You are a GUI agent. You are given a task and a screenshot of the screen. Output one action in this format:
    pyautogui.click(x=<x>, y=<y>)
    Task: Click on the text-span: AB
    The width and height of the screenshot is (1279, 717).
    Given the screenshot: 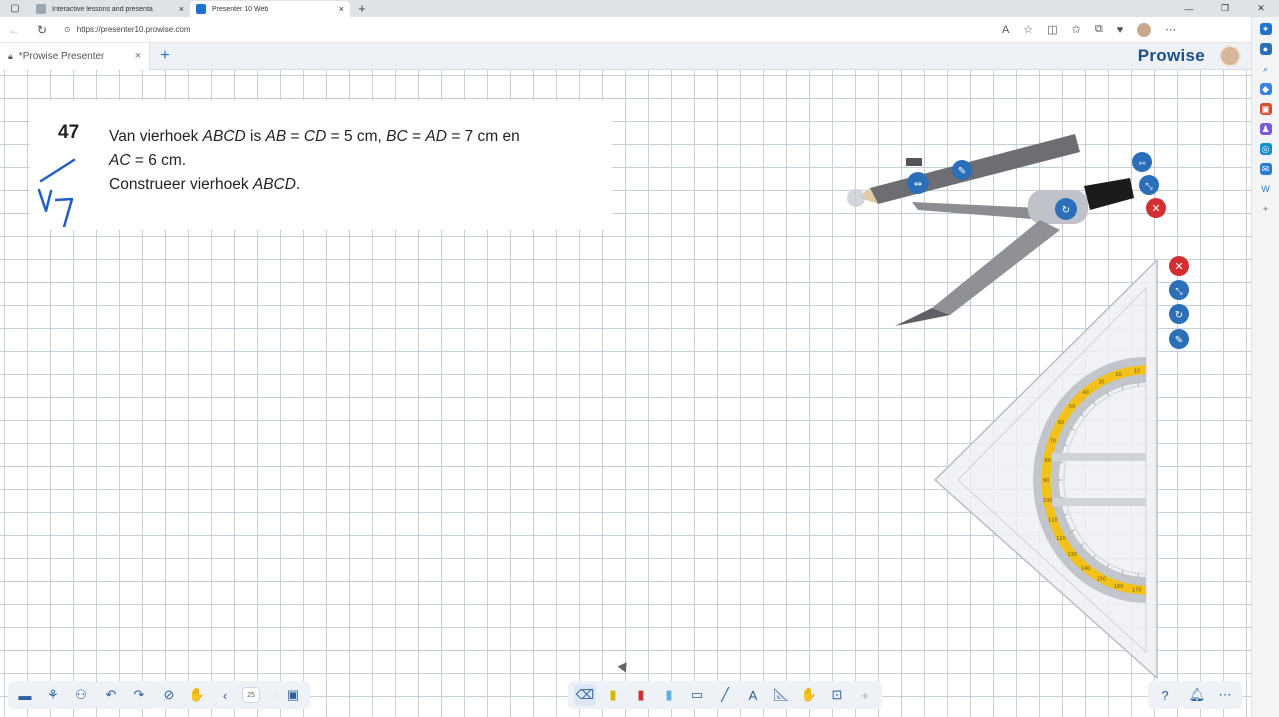 What is the action you would take?
    pyautogui.click(x=276, y=136)
    